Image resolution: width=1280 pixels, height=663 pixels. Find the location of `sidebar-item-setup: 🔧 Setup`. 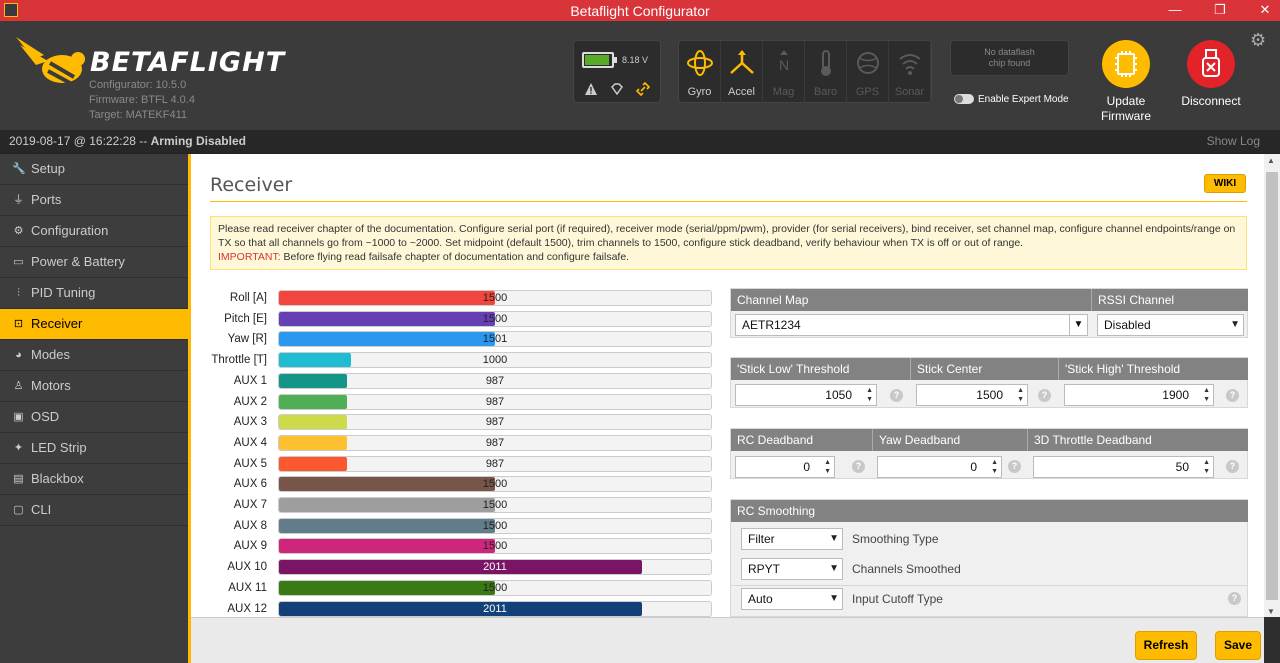

sidebar-item-setup: 🔧 Setup is located at coordinates (94, 169).